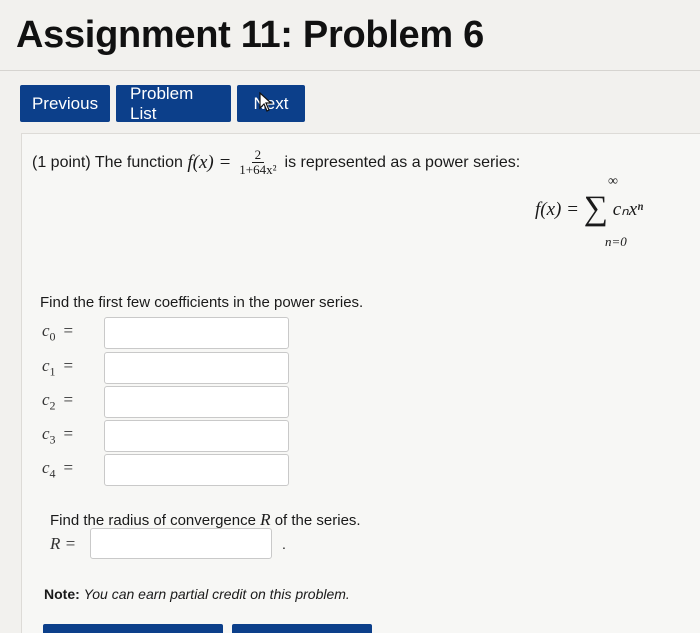 This screenshot has width=700, height=633. Describe the element at coordinates (196, 368) in the screenshot. I see `c1-input` at that location.